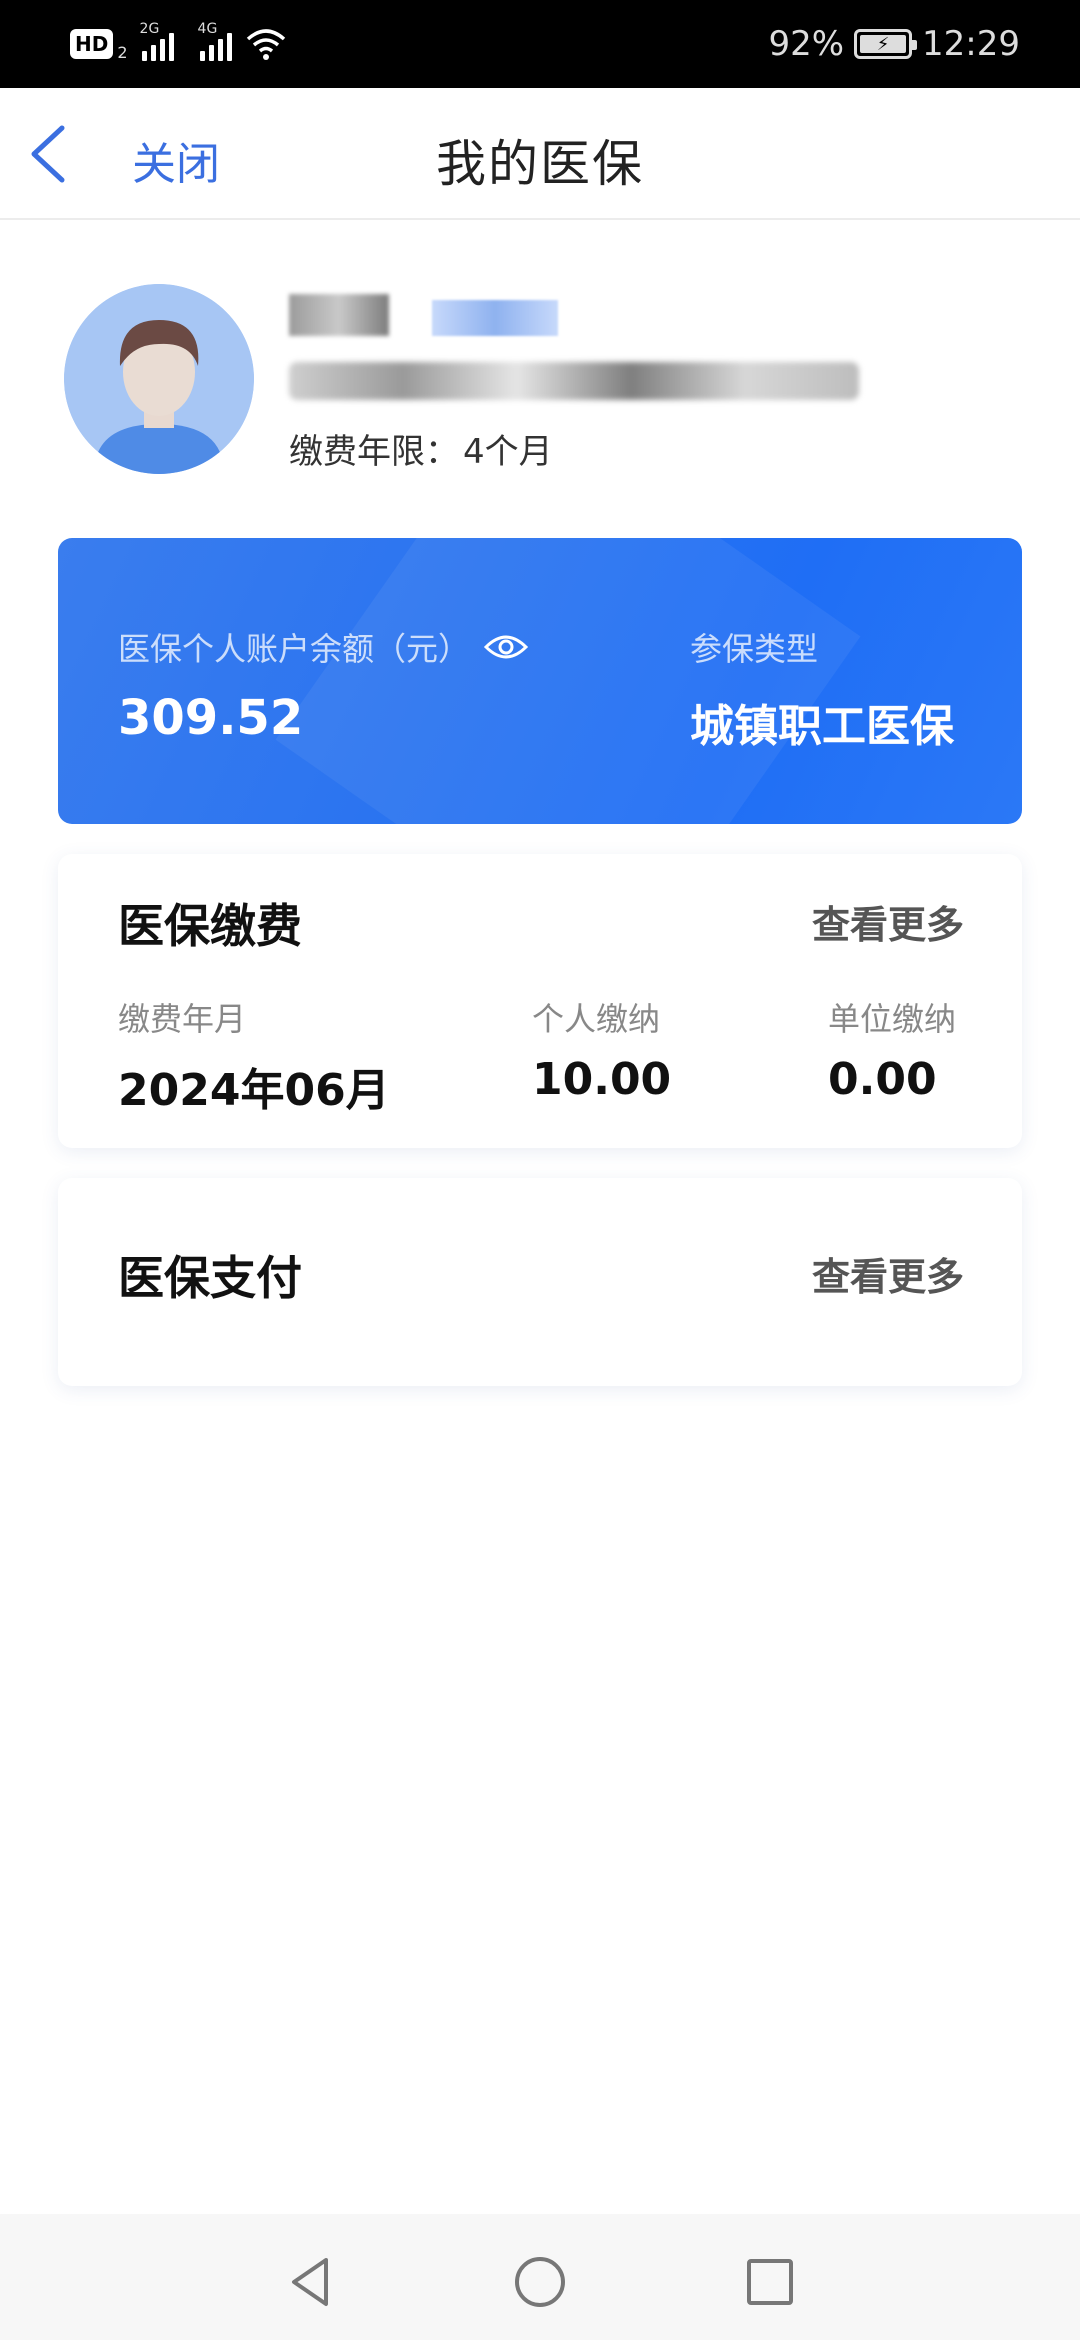 This screenshot has height=2340, width=1080. I want to click on nav-bar: 关闭 我的医保, so click(540, 154).